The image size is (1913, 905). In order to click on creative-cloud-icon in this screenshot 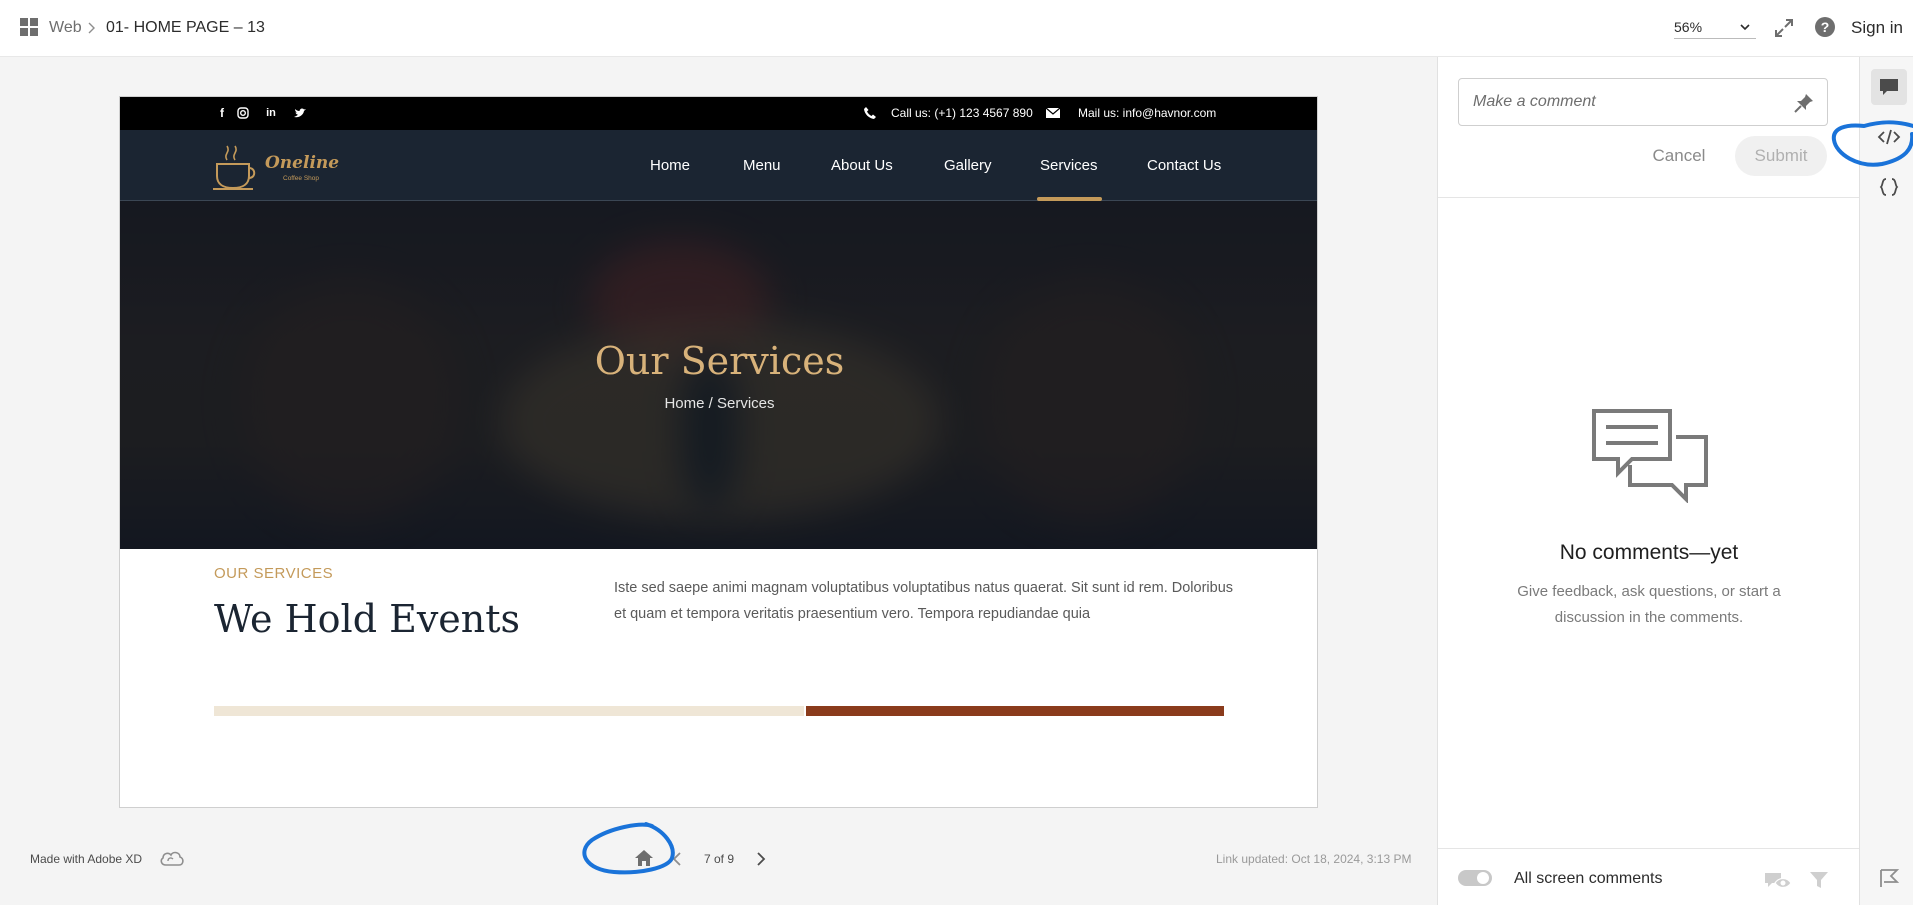, I will do `click(172, 858)`.